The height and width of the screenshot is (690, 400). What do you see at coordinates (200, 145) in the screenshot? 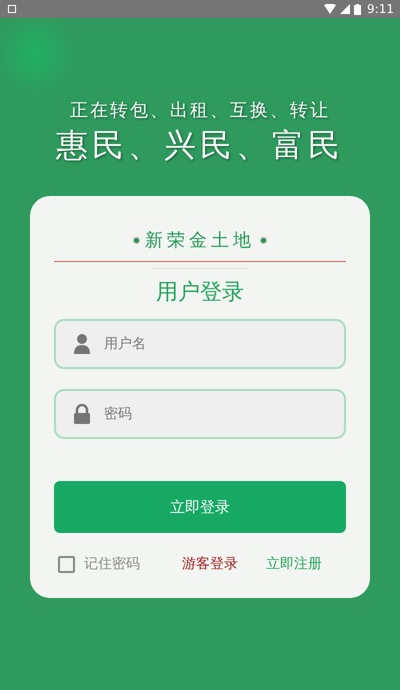
I see `slogan-heading: 惠民、兴民、富民` at bounding box center [200, 145].